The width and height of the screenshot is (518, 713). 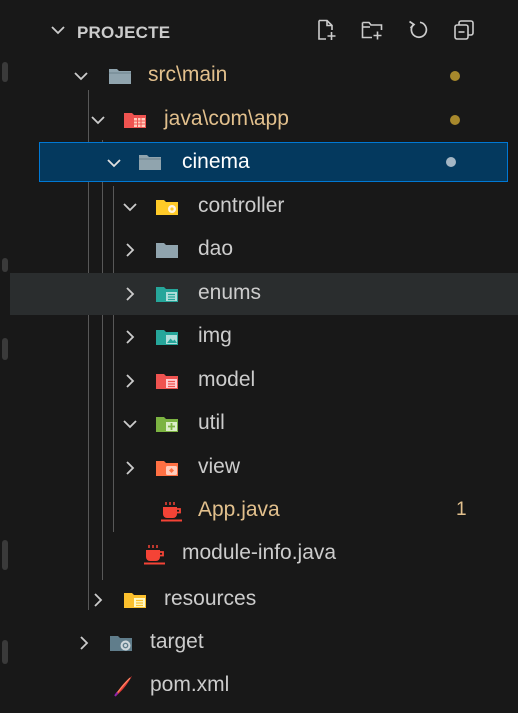 What do you see at coordinates (451, 162) in the screenshot?
I see `untracked-dot` at bounding box center [451, 162].